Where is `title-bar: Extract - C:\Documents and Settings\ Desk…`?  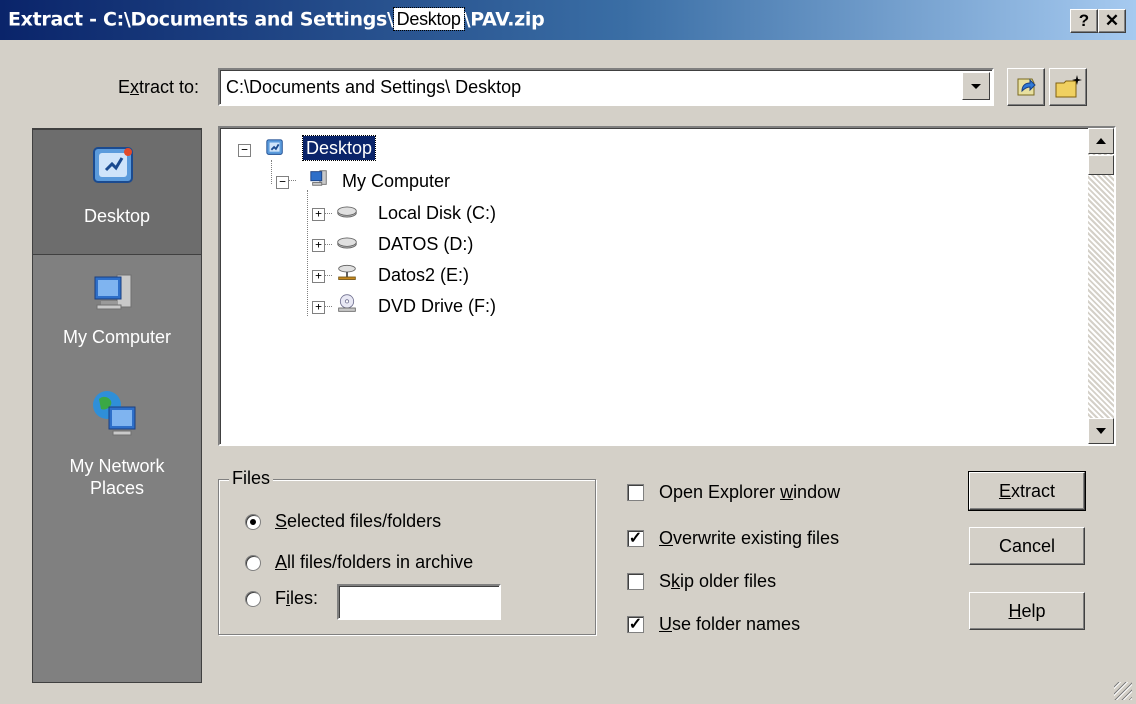 title-bar: Extract - C:\Documents and Settings\ Desk… is located at coordinates (568, 20).